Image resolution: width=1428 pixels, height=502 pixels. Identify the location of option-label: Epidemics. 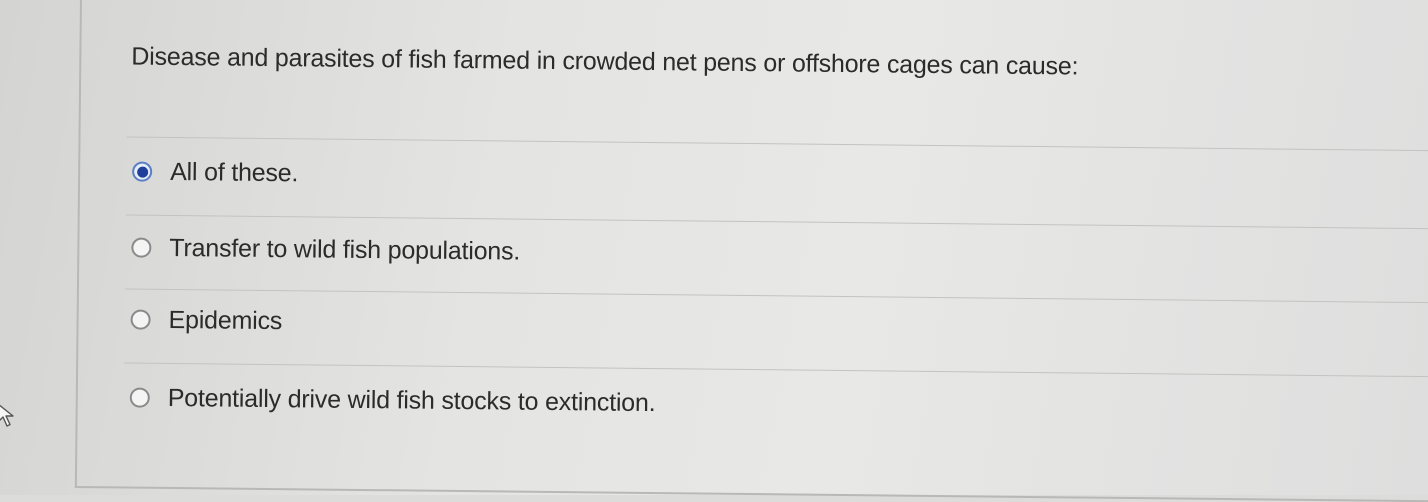
(225, 320).